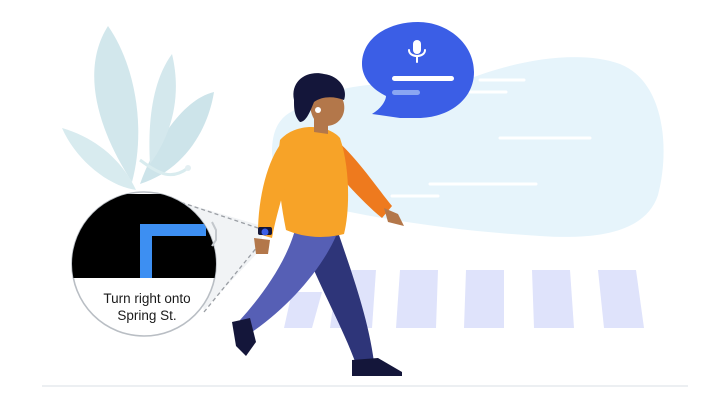  I want to click on watch-face, so click(265, 232).